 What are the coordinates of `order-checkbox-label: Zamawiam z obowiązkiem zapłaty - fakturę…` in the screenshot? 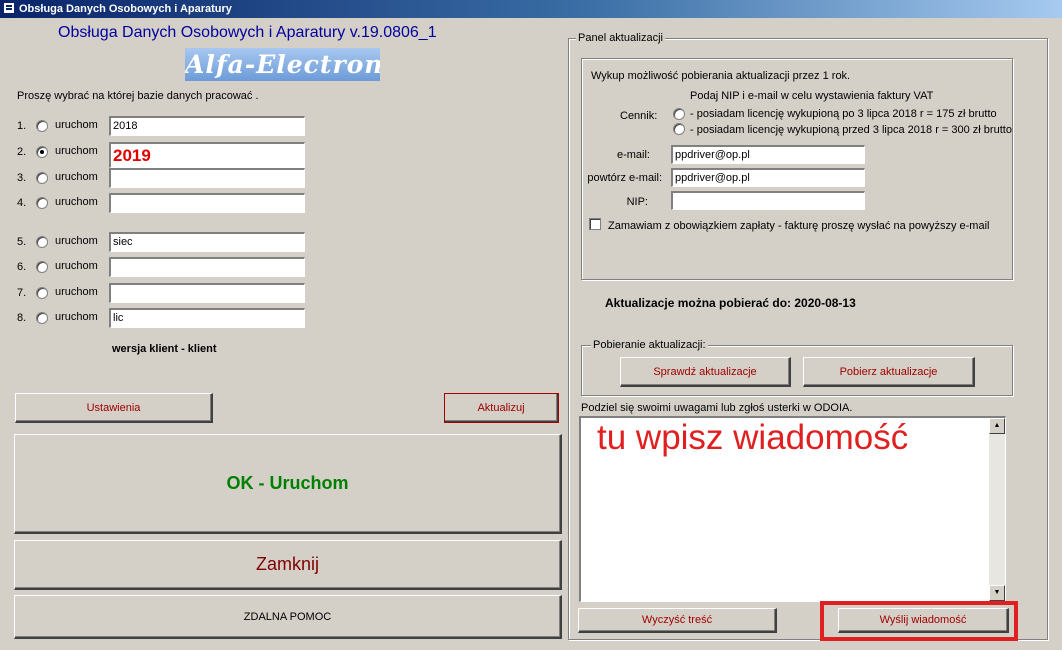 It's located at (799, 226).